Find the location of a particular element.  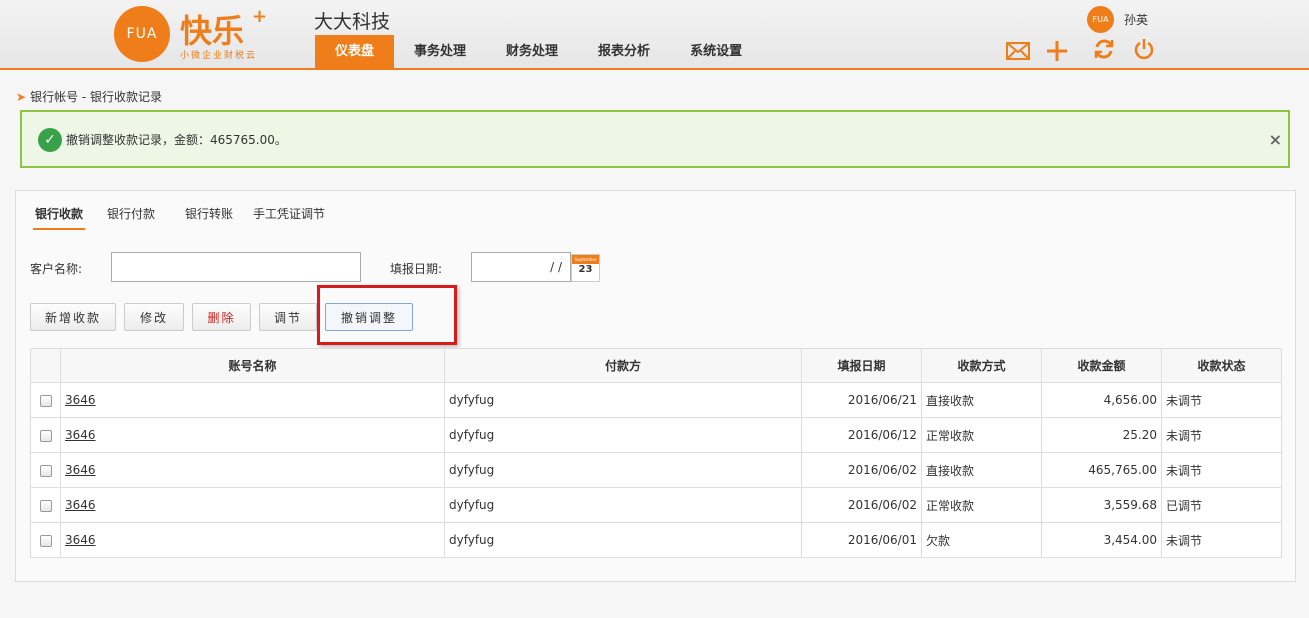

adjust-button: 调节 is located at coordinates (288, 317).